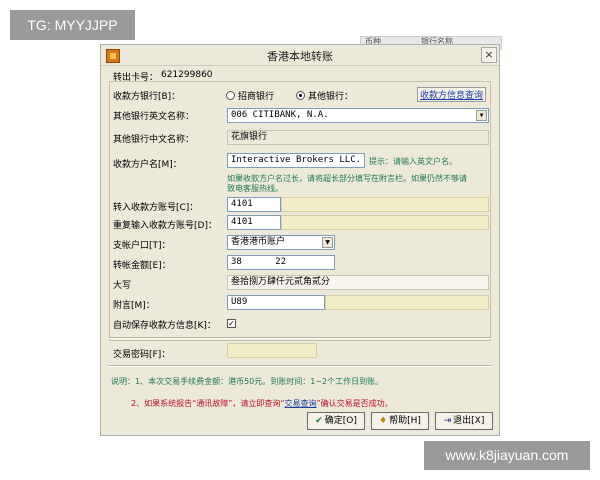 This screenshot has height=480, width=600. Describe the element at coordinates (507, 455) in the screenshot. I see `watermark-bottom-right: www.k8jiayuan.com` at that location.